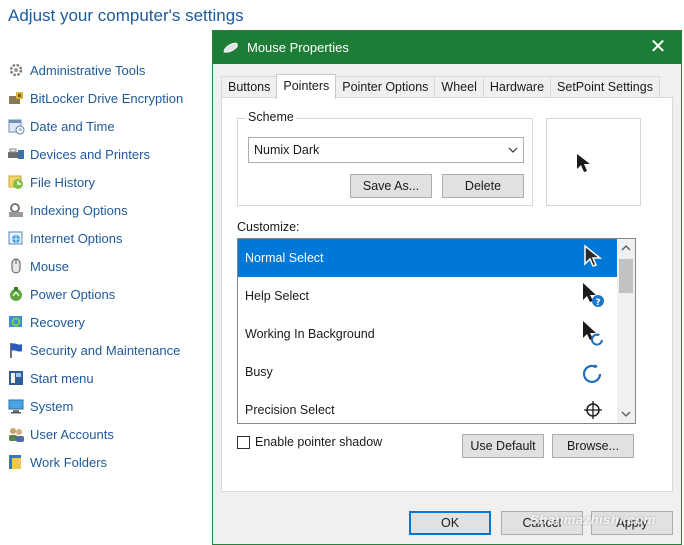  Describe the element at coordinates (16, 406) in the screenshot. I see `system-icon` at that location.